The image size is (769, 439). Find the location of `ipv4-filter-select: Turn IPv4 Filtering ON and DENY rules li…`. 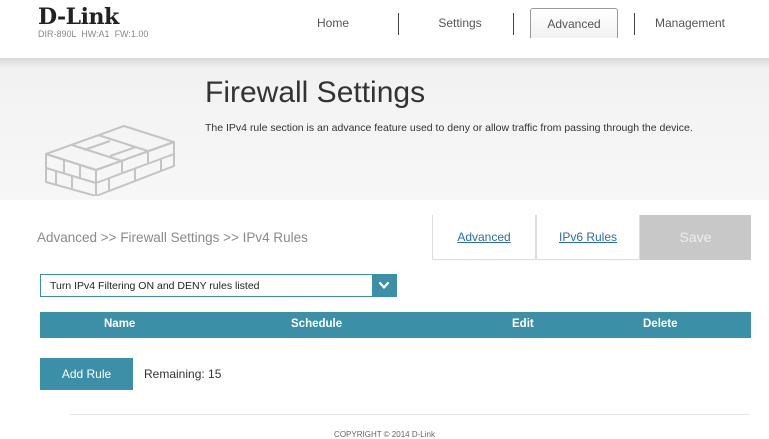

ipv4-filter-select: Turn IPv4 Filtering ON and DENY rules li… is located at coordinates (218, 285).